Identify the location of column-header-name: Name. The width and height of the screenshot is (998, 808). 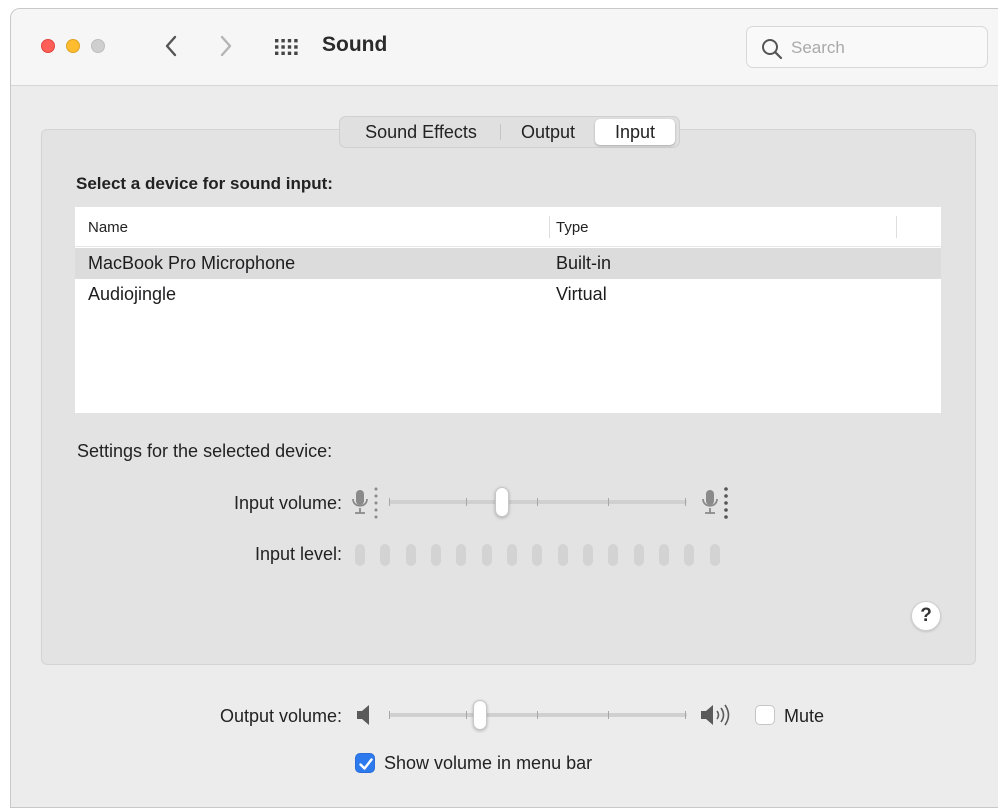
(108, 227).